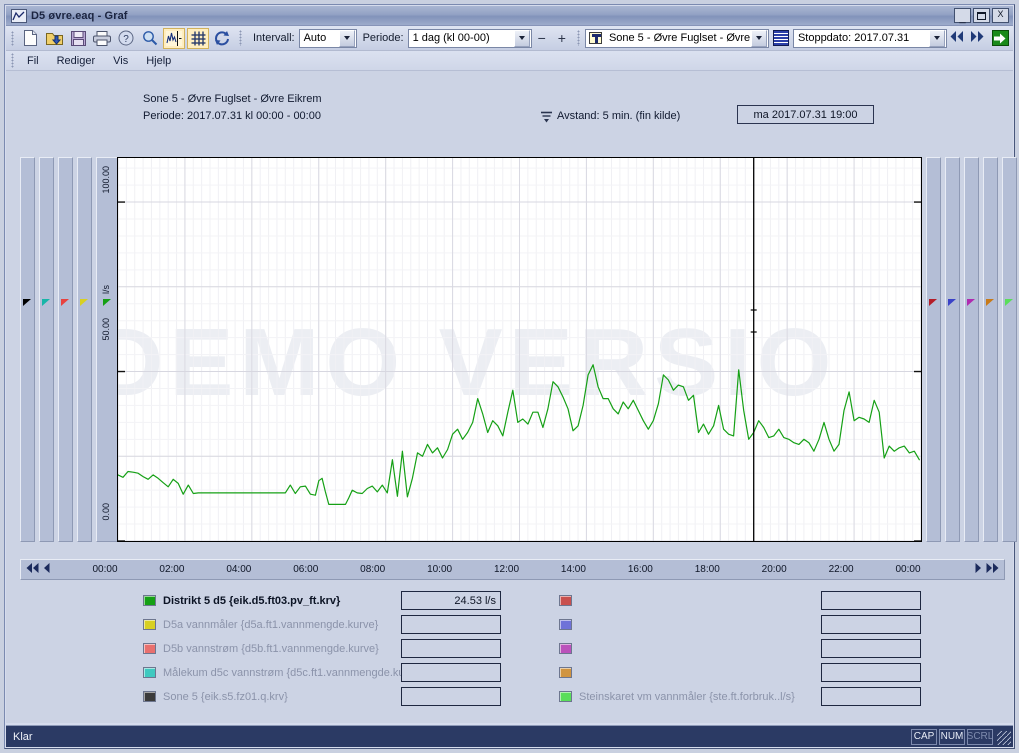 Image resolution: width=1019 pixels, height=753 pixels. Describe the element at coordinates (19, 15) in the screenshot. I see `graph-icon` at that location.